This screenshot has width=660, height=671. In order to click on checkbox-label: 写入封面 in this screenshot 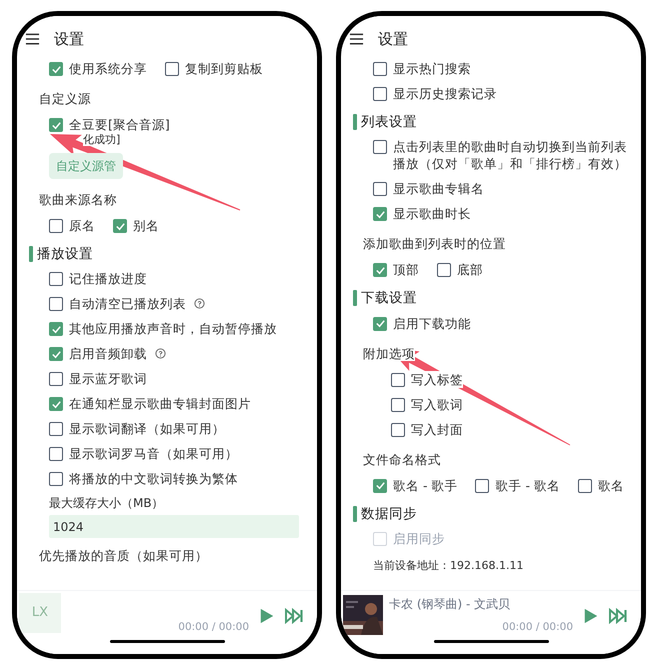, I will do `click(437, 429)`.